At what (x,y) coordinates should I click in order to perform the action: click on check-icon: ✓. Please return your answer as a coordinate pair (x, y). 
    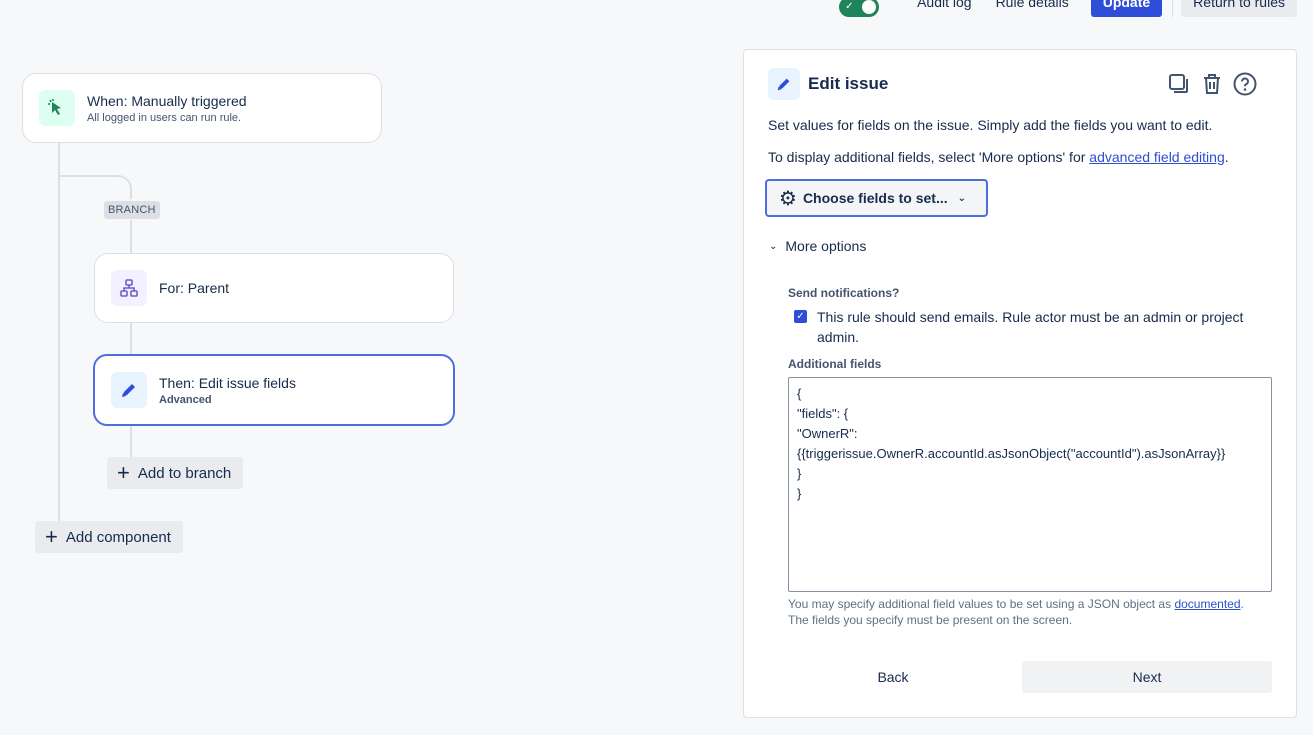
    Looking at the image, I should click on (849, 6).